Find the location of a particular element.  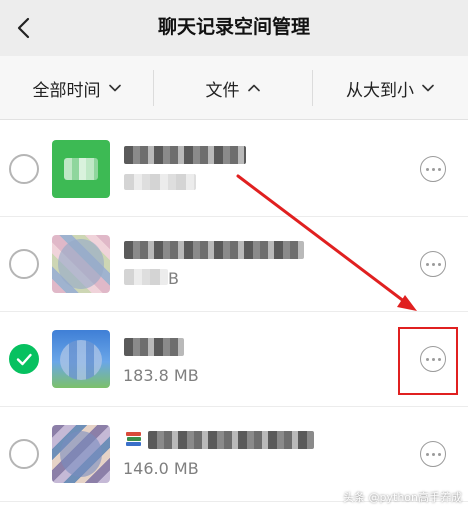

filter-time-dropdown: 全部时间 is located at coordinates (76, 88).